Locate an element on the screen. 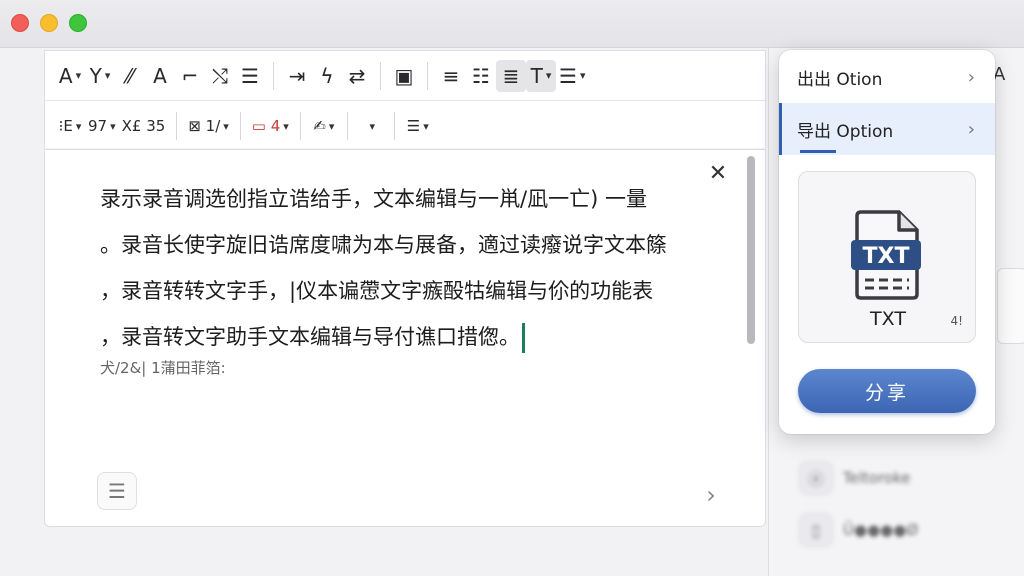 The image size is (1024, 576). txt-file-icon: TXT is located at coordinates (886, 255).